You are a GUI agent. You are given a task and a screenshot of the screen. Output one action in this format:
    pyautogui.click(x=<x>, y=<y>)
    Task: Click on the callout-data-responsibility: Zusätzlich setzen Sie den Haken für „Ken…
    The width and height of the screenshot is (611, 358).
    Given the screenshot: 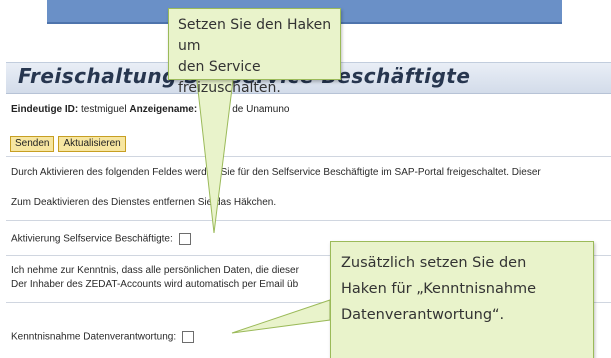 What is the action you would take?
    pyautogui.click(x=462, y=299)
    